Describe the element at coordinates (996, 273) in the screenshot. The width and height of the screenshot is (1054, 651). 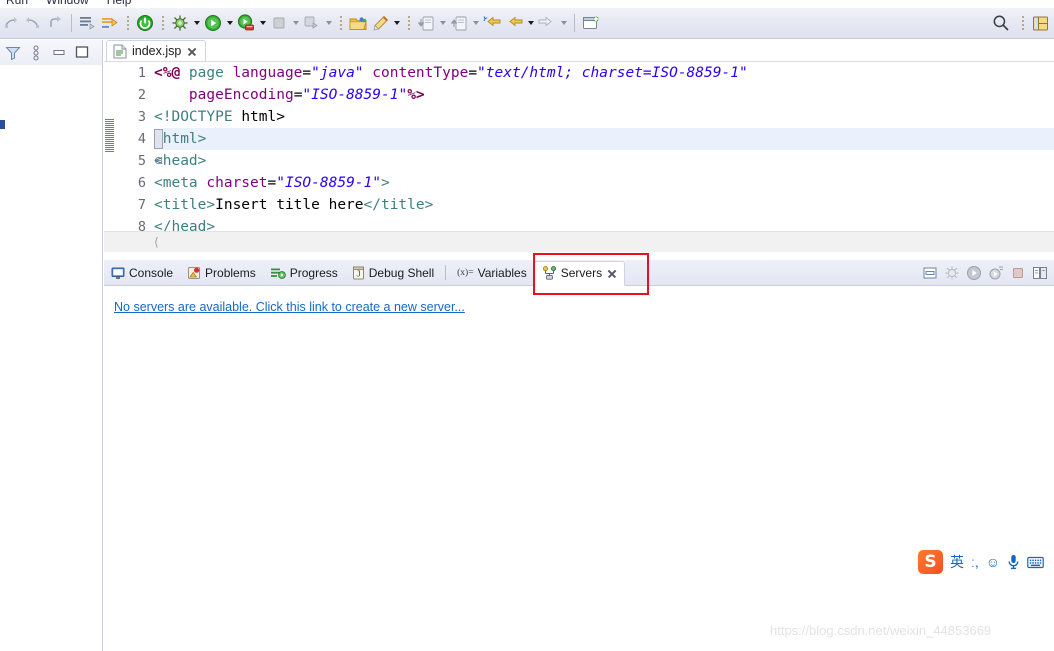
I see `profile-server-icon` at that location.